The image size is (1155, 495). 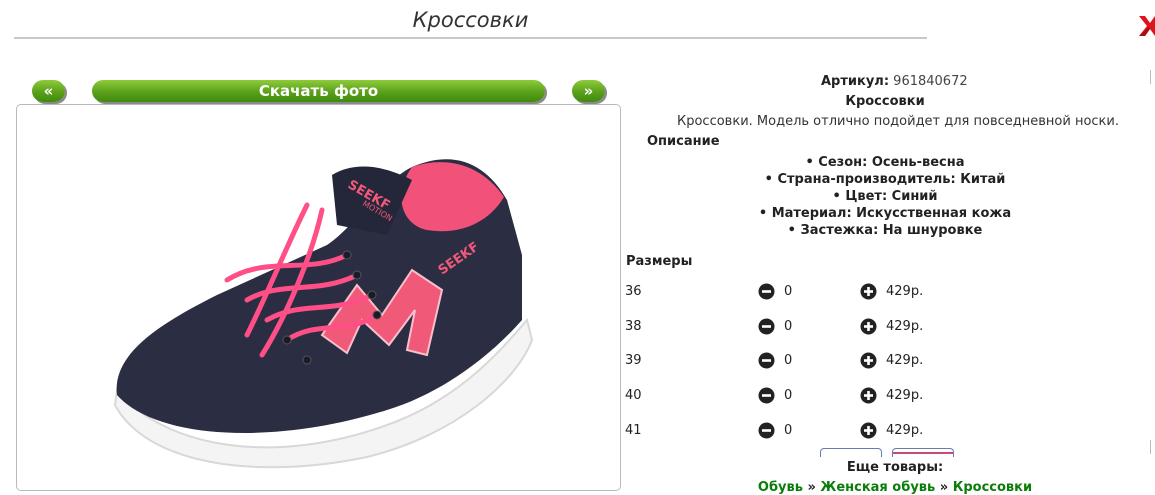 I want to click on product-name: Кроссовки, so click(x=885, y=101).